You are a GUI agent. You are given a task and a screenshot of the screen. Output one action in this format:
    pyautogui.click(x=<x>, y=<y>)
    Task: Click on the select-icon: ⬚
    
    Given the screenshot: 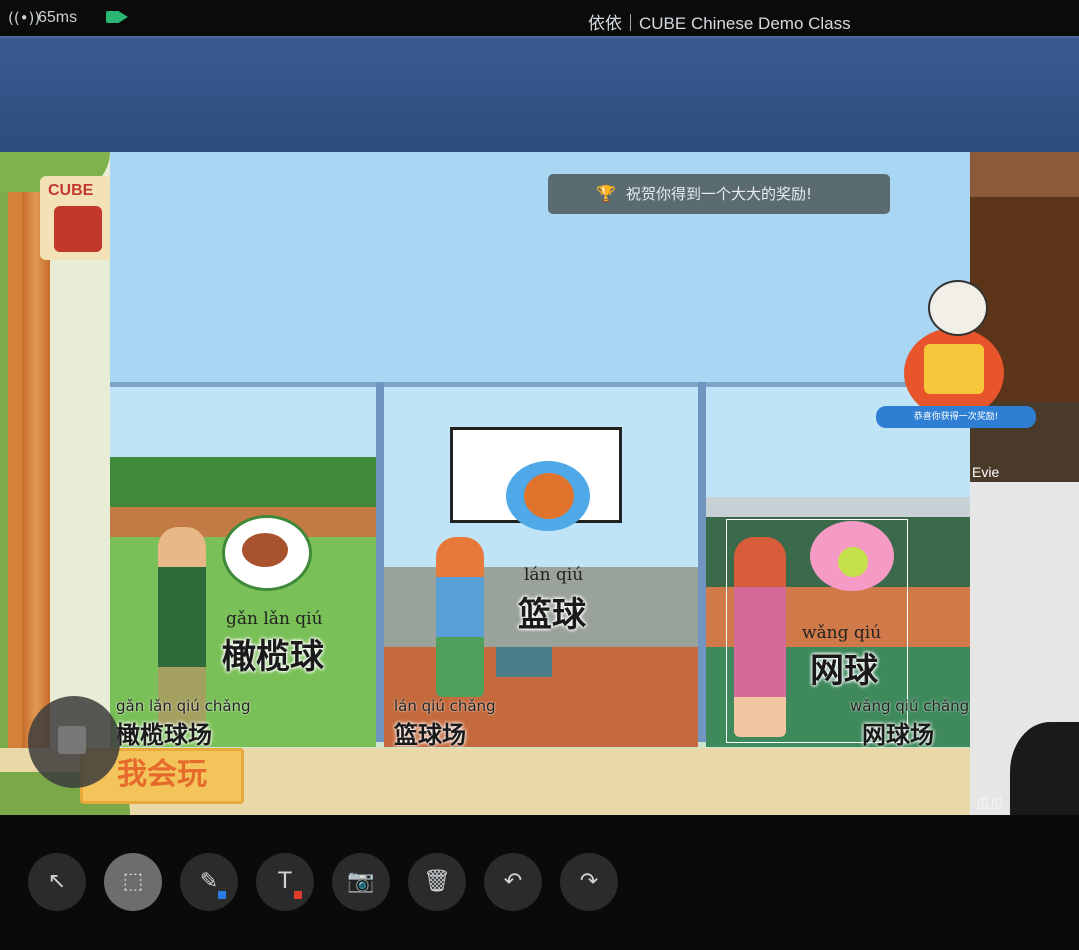 What is the action you would take?
    pyautogui.click(x=133, y=881)
    